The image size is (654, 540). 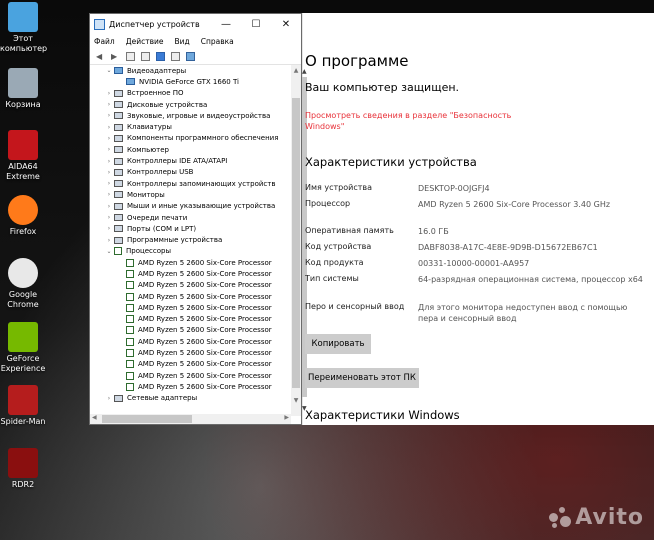 What do you see at coordinates (190, 149) in the screenshot?
I see `tree-item: › Компьютер` at bounding box center [190, 149].